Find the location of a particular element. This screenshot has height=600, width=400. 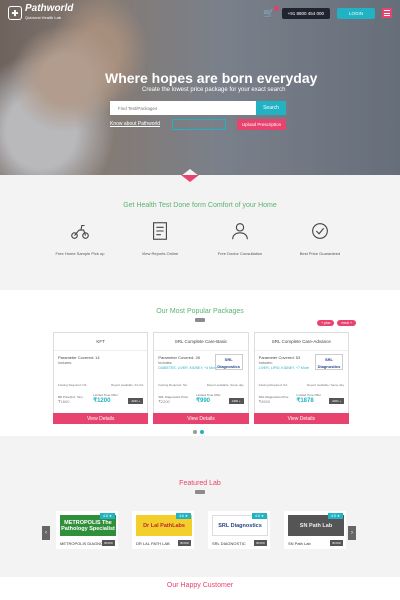

happy-customer-section: Our Happy Customer is located at coordinates (200, 588).